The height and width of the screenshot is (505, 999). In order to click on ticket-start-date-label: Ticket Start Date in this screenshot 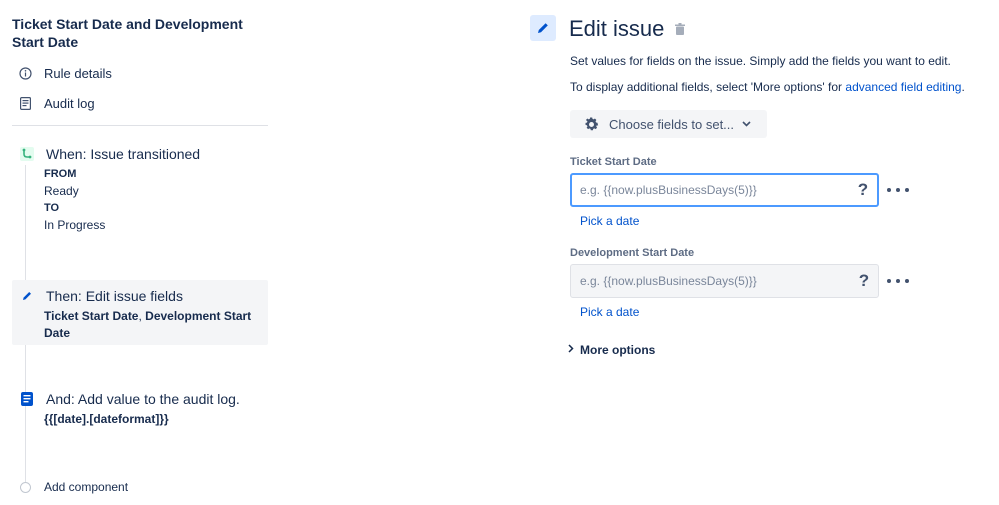, I will do `click(613, 162)`.